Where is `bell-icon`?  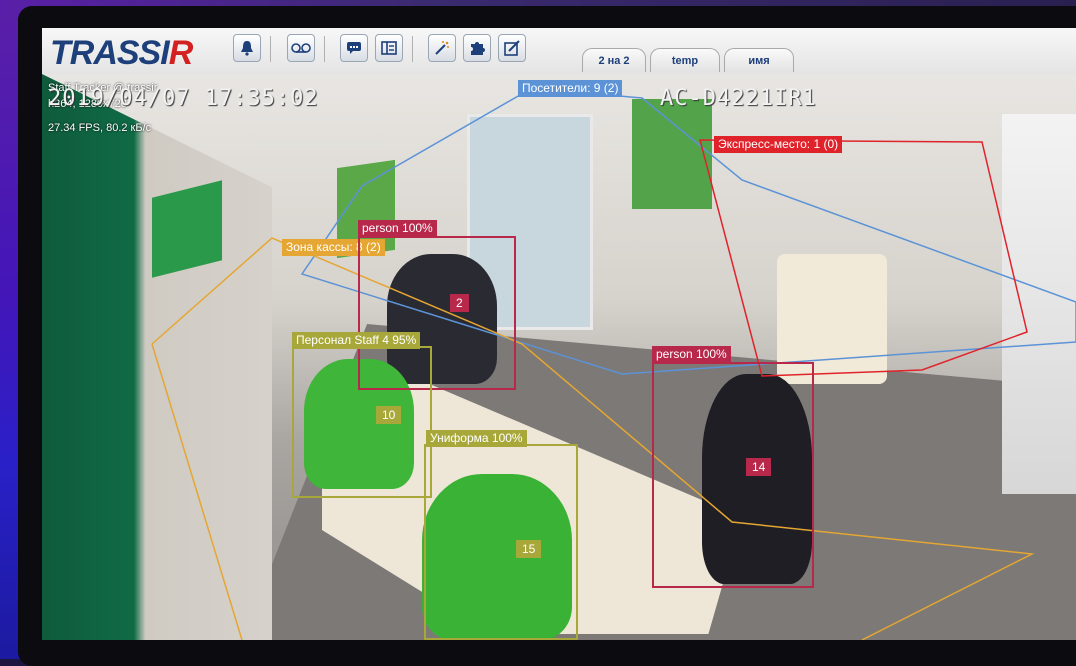
bell-icon is located at coordinates (247, 48).